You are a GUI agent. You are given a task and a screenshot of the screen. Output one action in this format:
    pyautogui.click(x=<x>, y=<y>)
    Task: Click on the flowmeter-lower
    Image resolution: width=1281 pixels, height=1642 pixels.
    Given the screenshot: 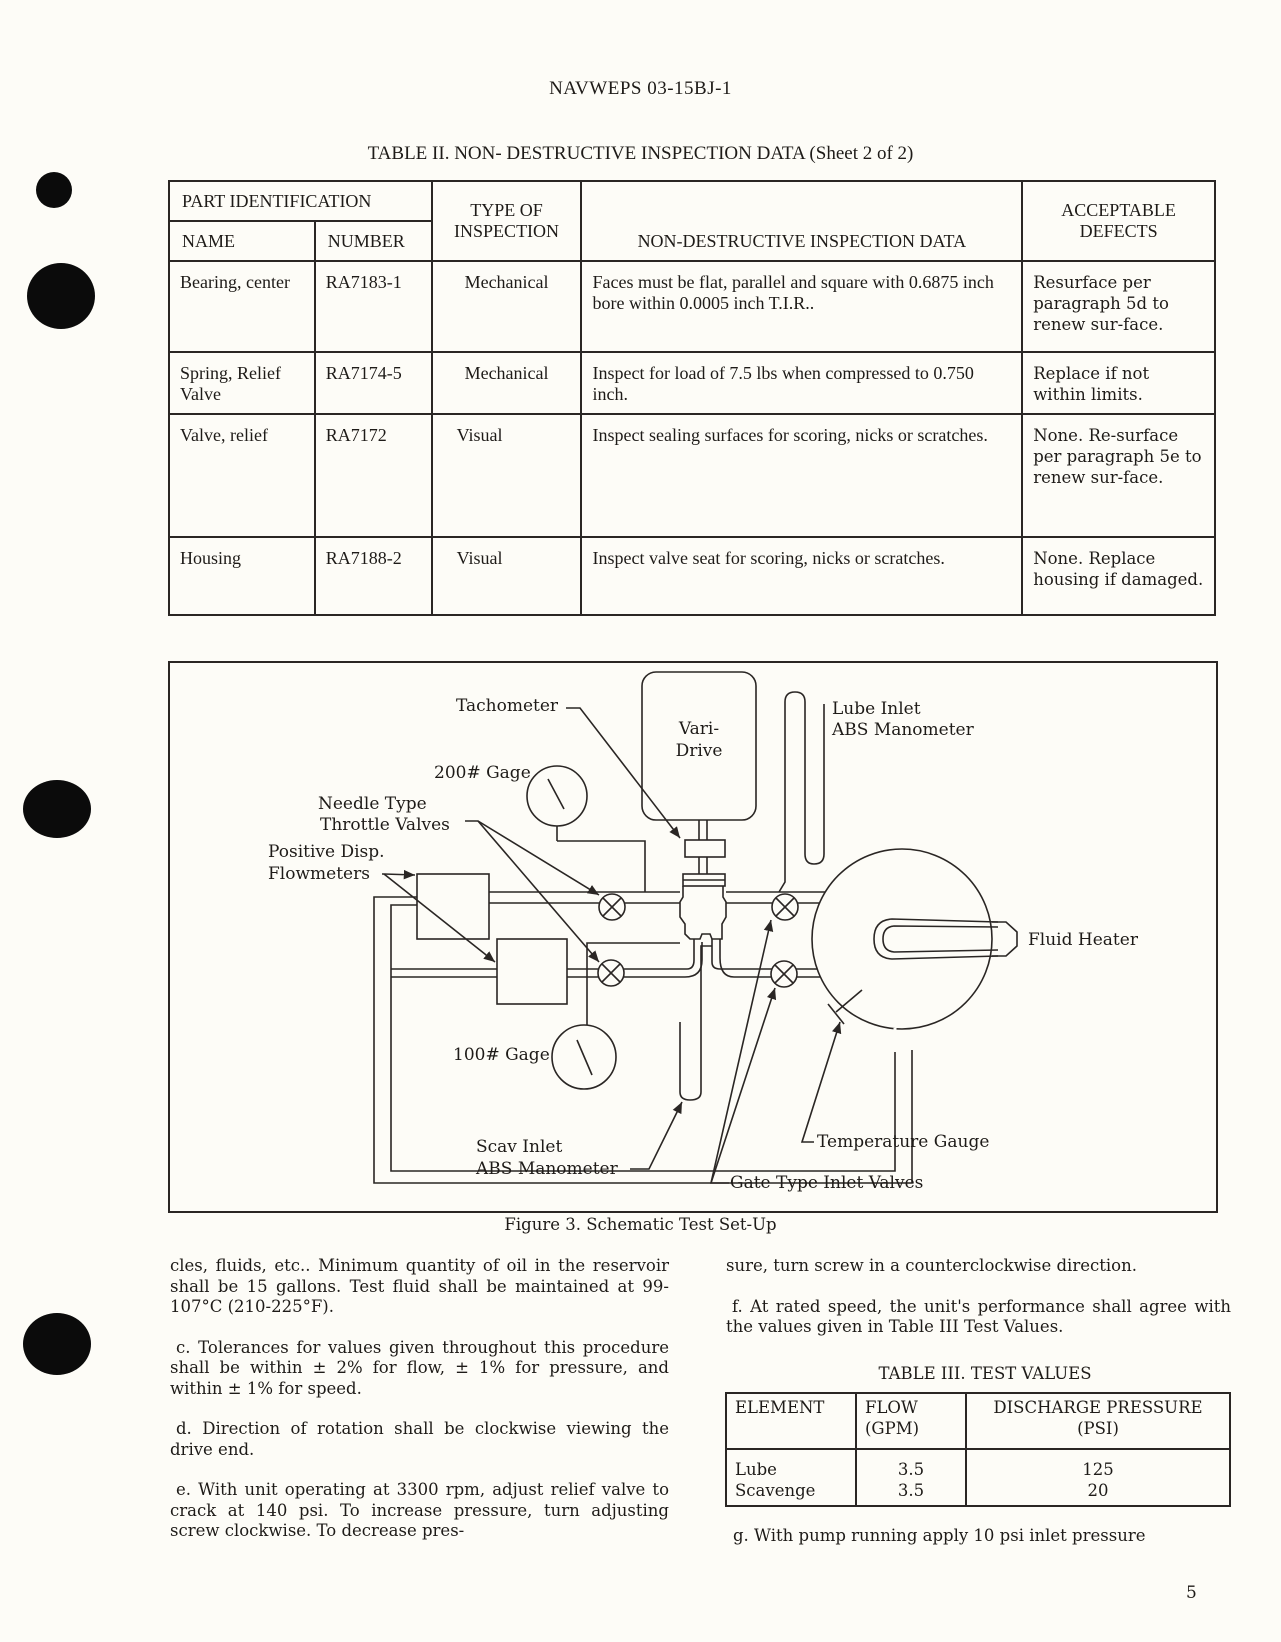 What is the action you would take?
    pyautogui.click(x=532, y=971)
    